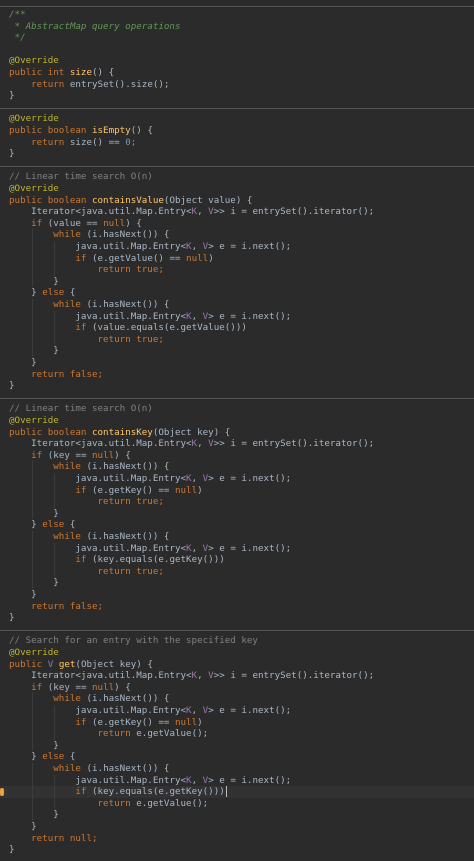 This screenshot has height=861, width=474. What do you see at coordinates (81, 665) in the screenshot?
I see `code-line-text: public V get(Object key) {` at bounding box center [81, 665].